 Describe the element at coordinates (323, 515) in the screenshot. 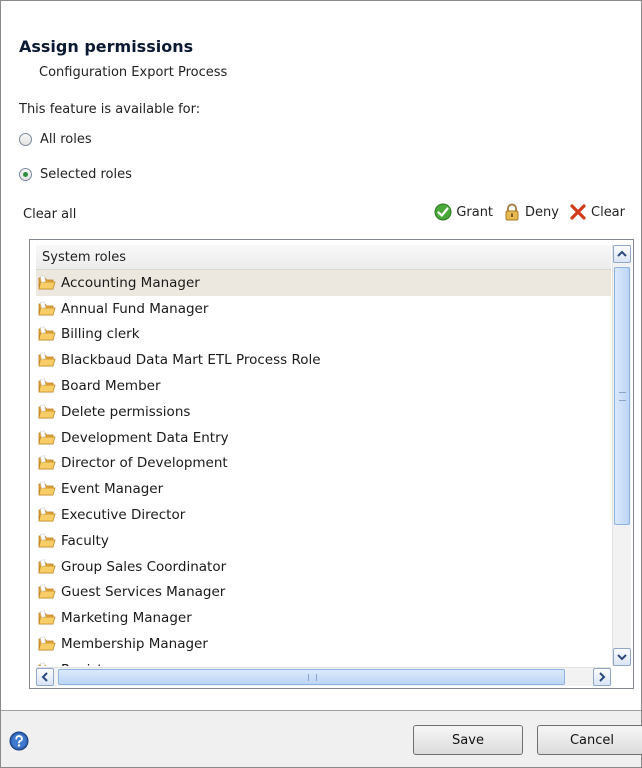

I see `role-list-item: Executive Director` at that location.